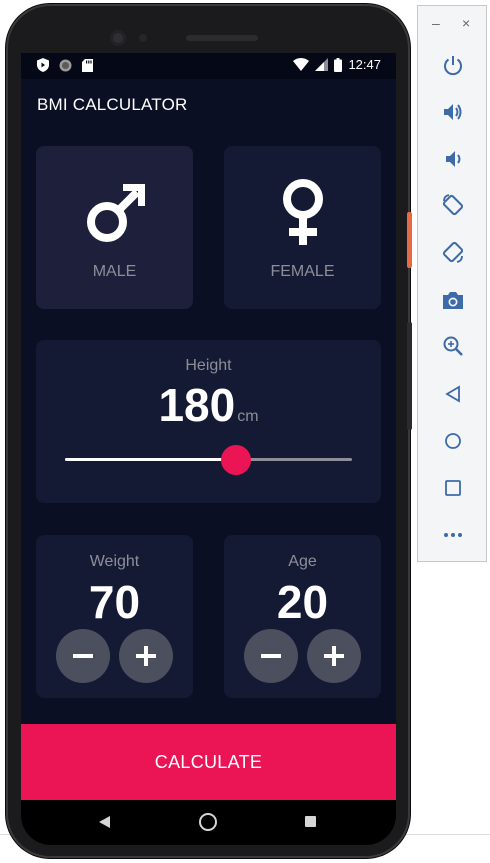 This screenshot has width=490, height=863. What do you see at coordinates (453, 205) in the screenshot?
I see `rotate-left-icon` at bounding box center [453, 205].